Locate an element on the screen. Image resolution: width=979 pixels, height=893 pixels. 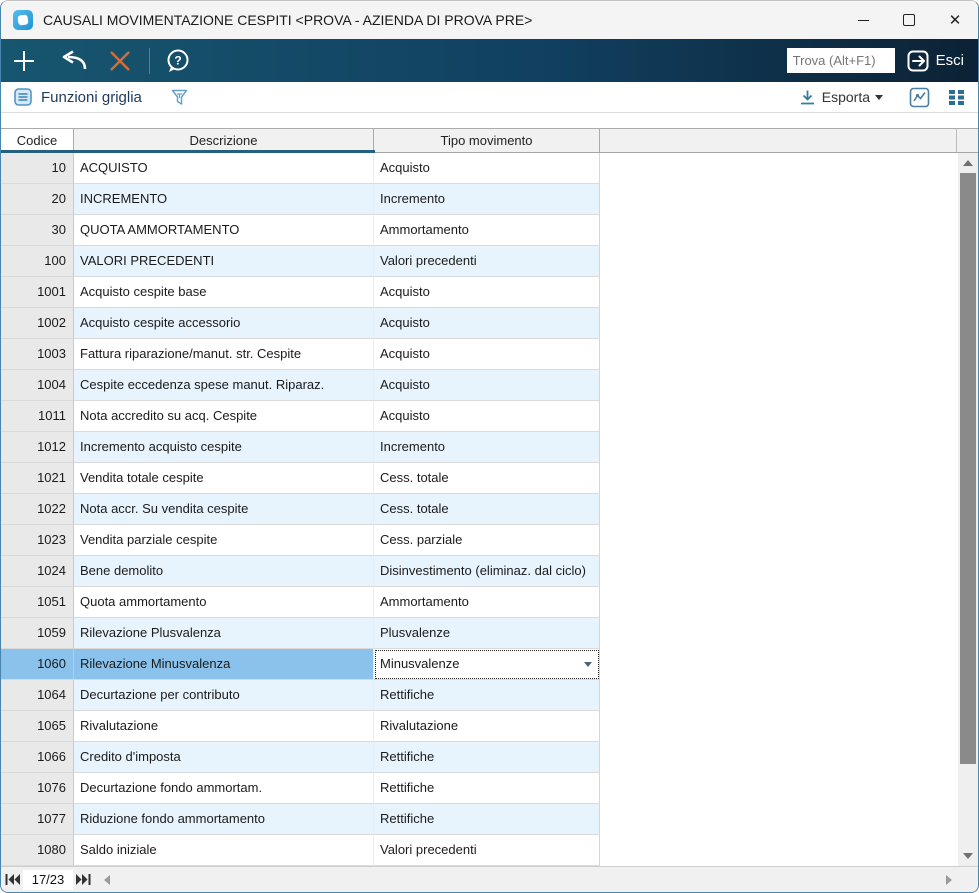
cell-desc: INCREMENTO is located at coordinates (224, 199).